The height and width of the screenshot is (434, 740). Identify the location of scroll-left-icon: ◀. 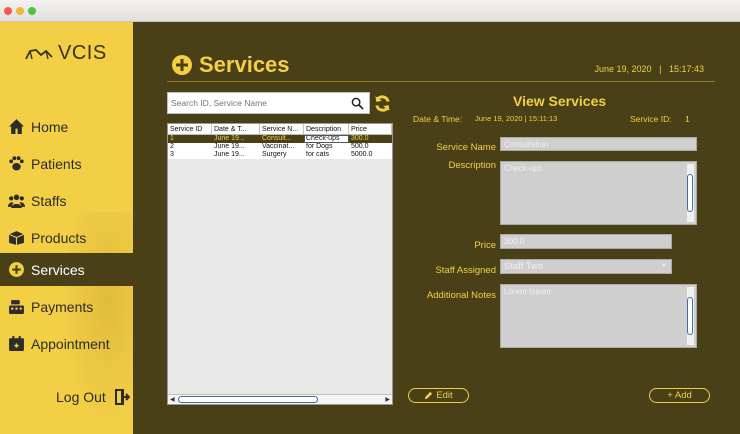
(172, 399).